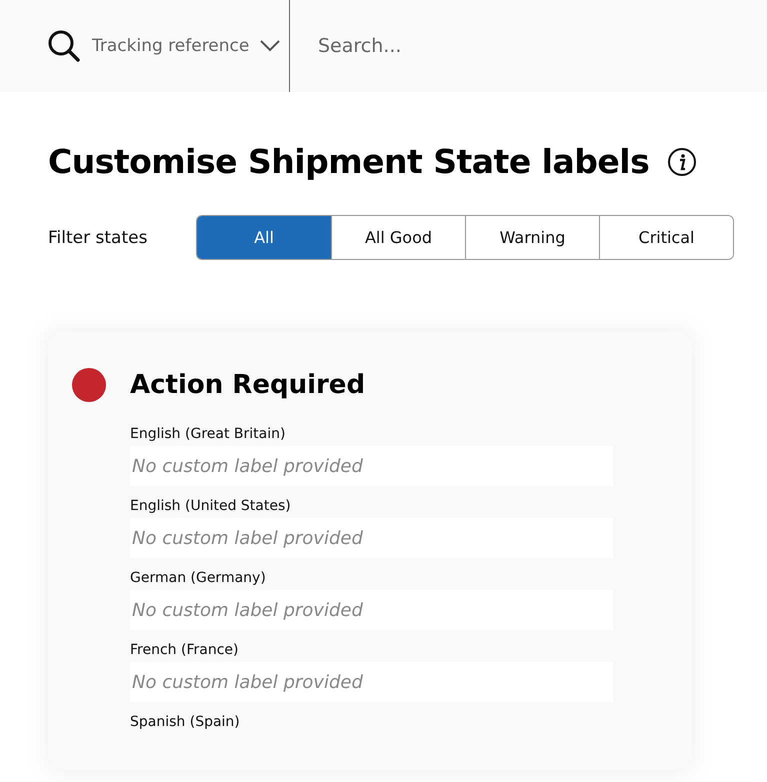 The width and height of the screenshot is (767, 782). I want to click on language-label: English (Great Britain), so click(208, 434).